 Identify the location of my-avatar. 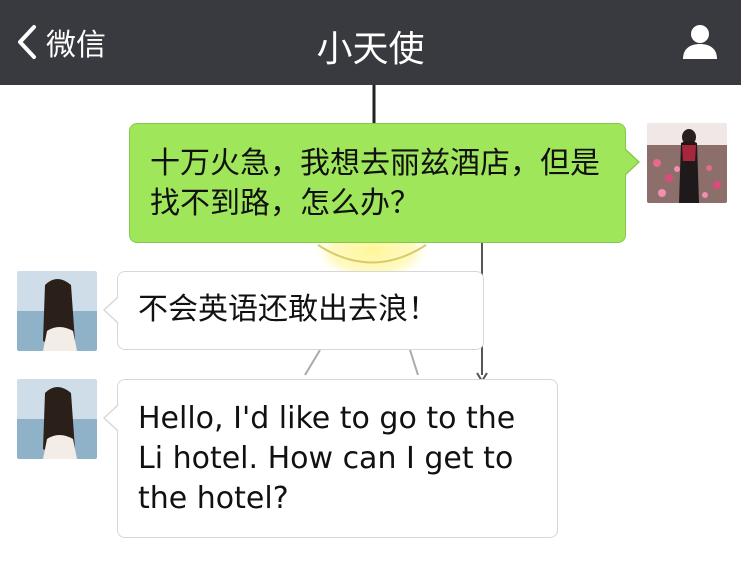
(687, 163).